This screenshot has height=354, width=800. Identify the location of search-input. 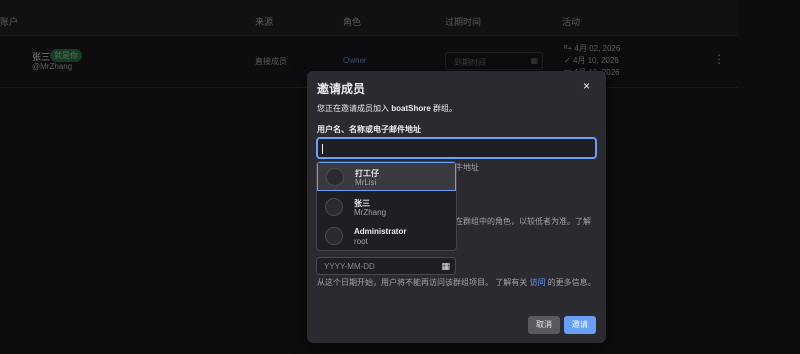
(456, 148).